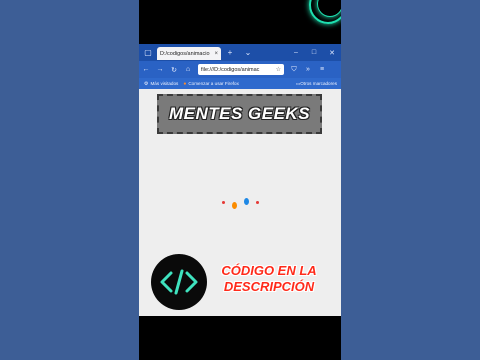 The width and height of the screenshot is (480, 360). I want to click on bookmark-label: Otros marcadores, so click(318, 83).